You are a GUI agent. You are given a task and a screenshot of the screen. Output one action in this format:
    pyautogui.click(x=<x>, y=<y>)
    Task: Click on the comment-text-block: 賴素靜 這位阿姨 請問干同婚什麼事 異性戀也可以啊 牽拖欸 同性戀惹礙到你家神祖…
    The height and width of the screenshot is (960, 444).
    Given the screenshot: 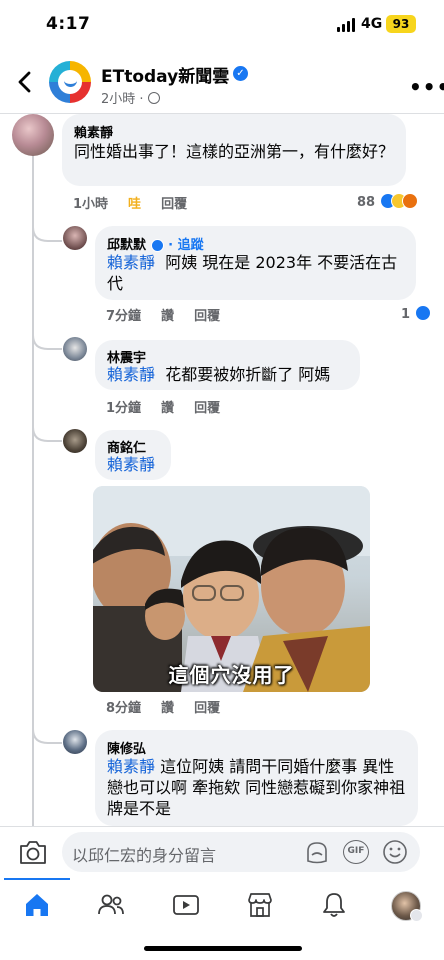 What is the action you would take?
    pyautogui.click(x=258, y=787)
    